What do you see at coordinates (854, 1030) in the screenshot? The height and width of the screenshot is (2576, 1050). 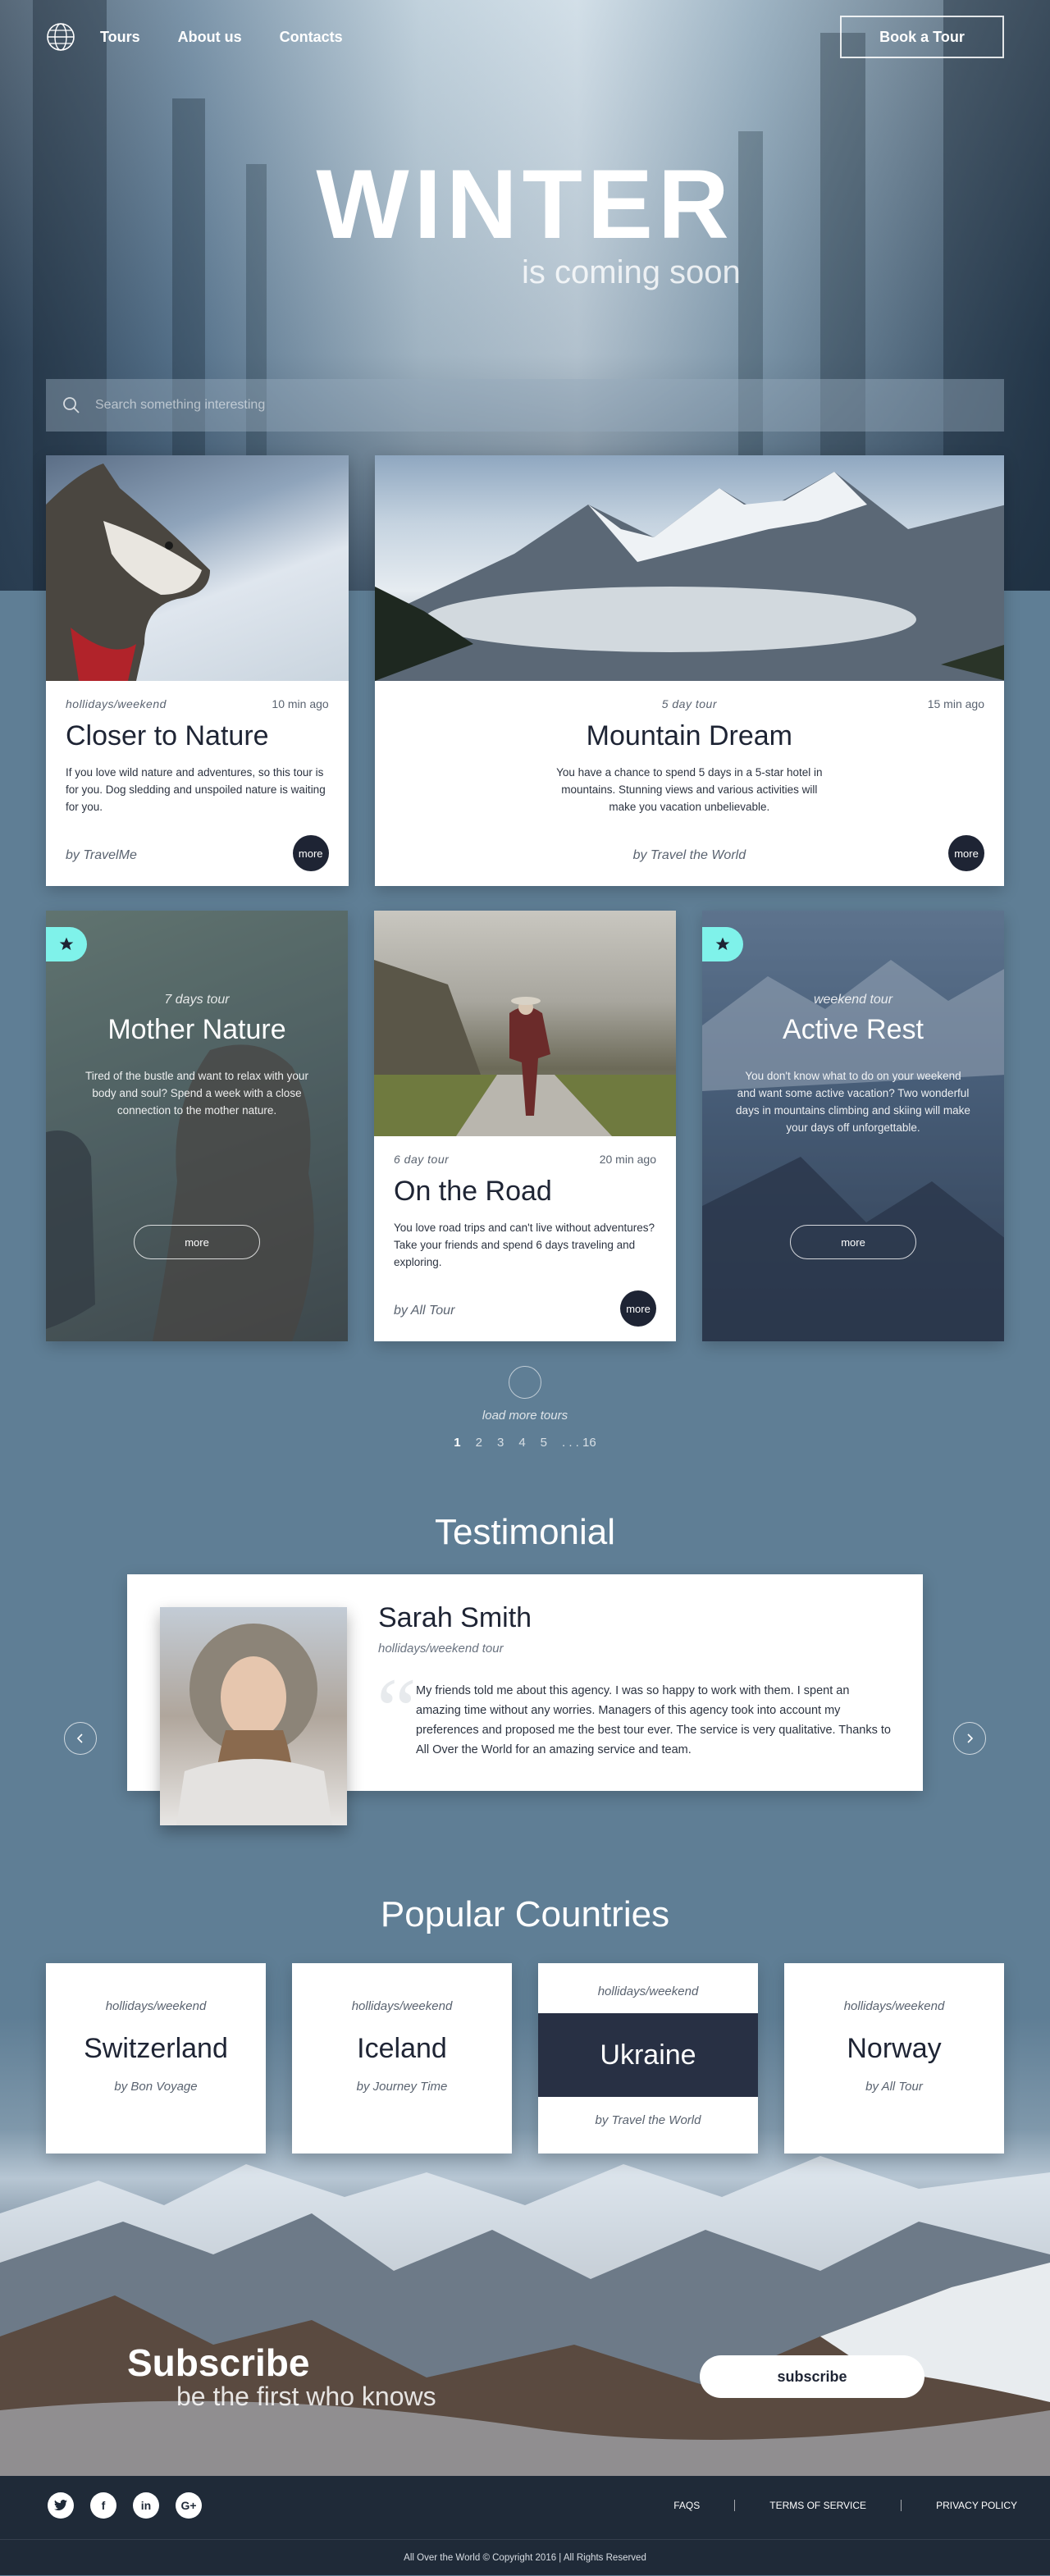 I see `tour-title: Active Rest` at bounding box center [854, 1030].